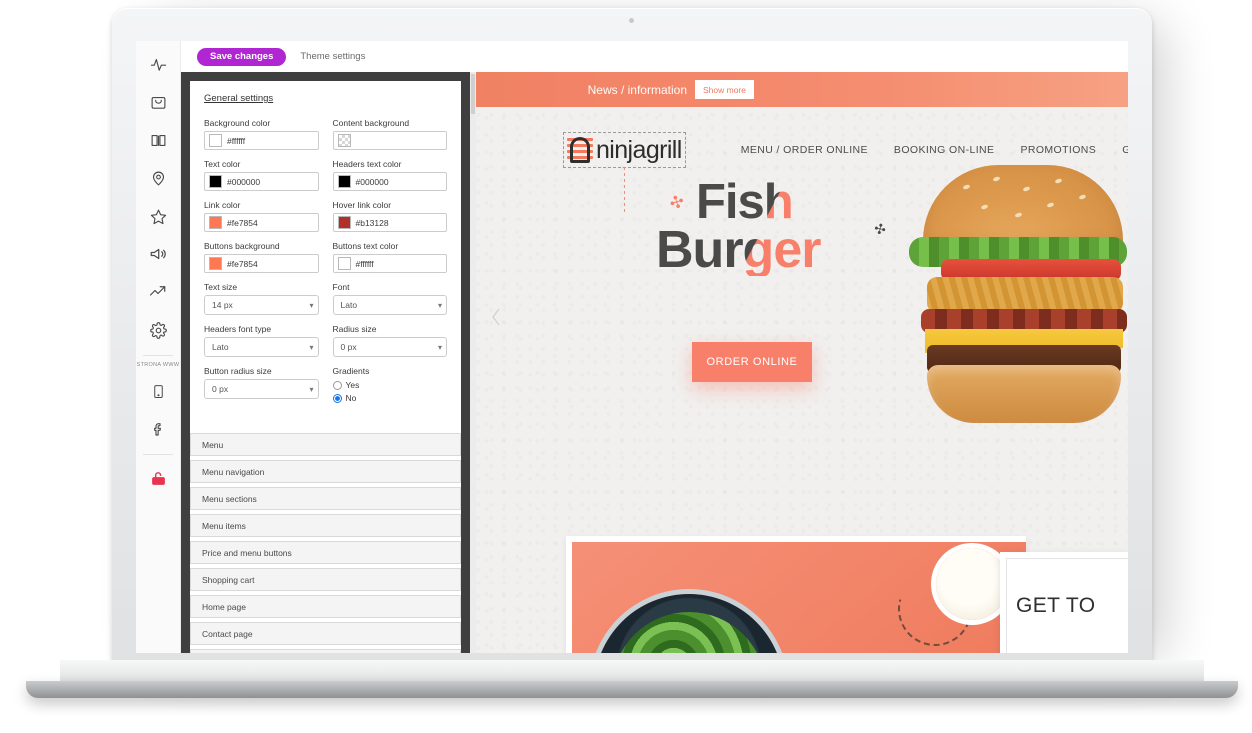 This screenshot has width=1252, height=733. What do you see at coordinates (215, 181) in the screenshot?
I see `text-color-swatch` at bounding box center [215, 181].